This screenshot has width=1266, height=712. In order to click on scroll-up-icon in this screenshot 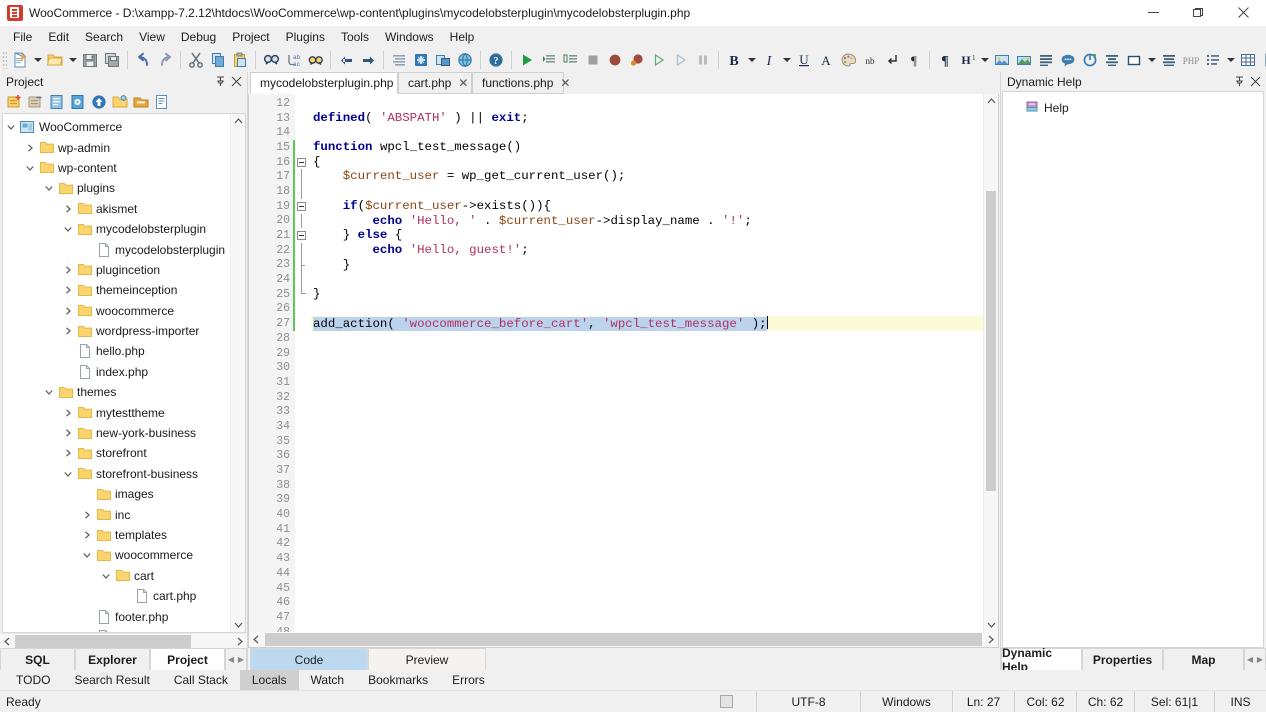, I will do `click(238, 121)`.